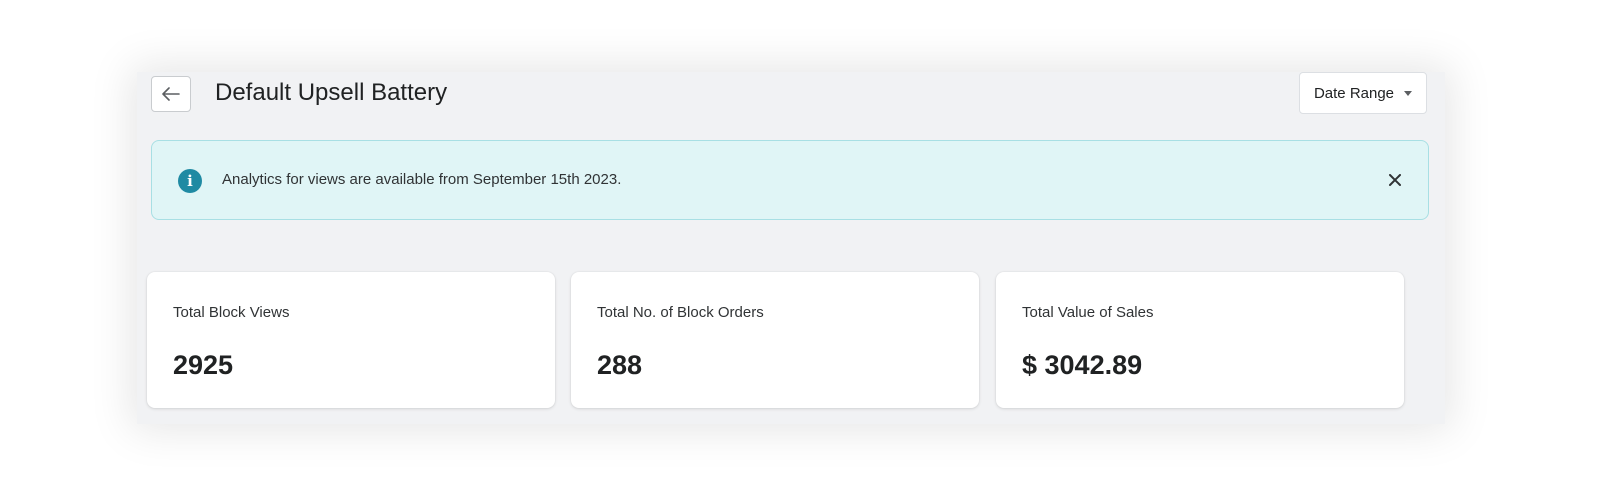 This screenshot has height=490, width=1600. What do you see at coordinates (1408, 93) in the screenshot?
I see `caret-down-icon` at bounding box center [1408, 93].